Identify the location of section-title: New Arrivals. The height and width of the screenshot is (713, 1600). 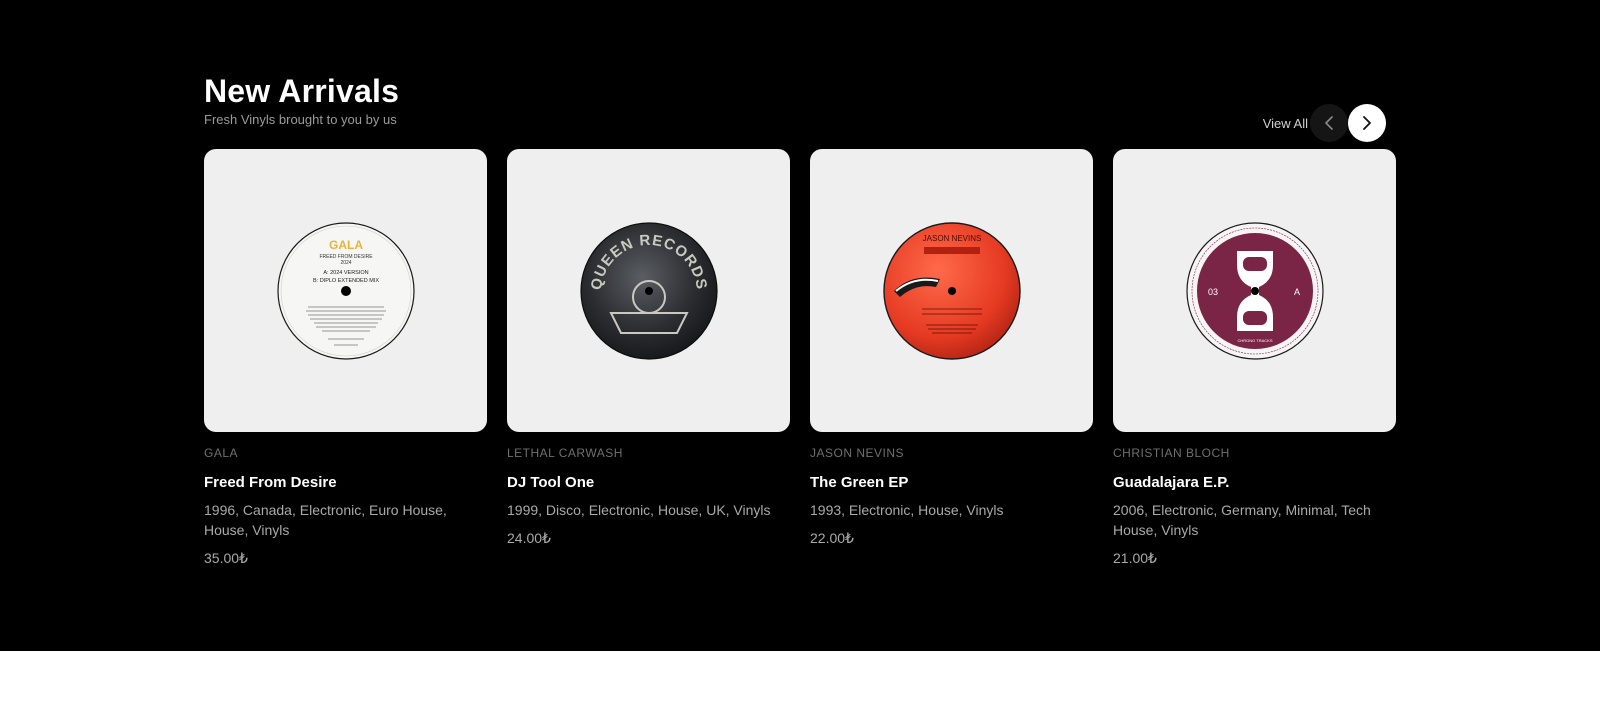
(302, 91).